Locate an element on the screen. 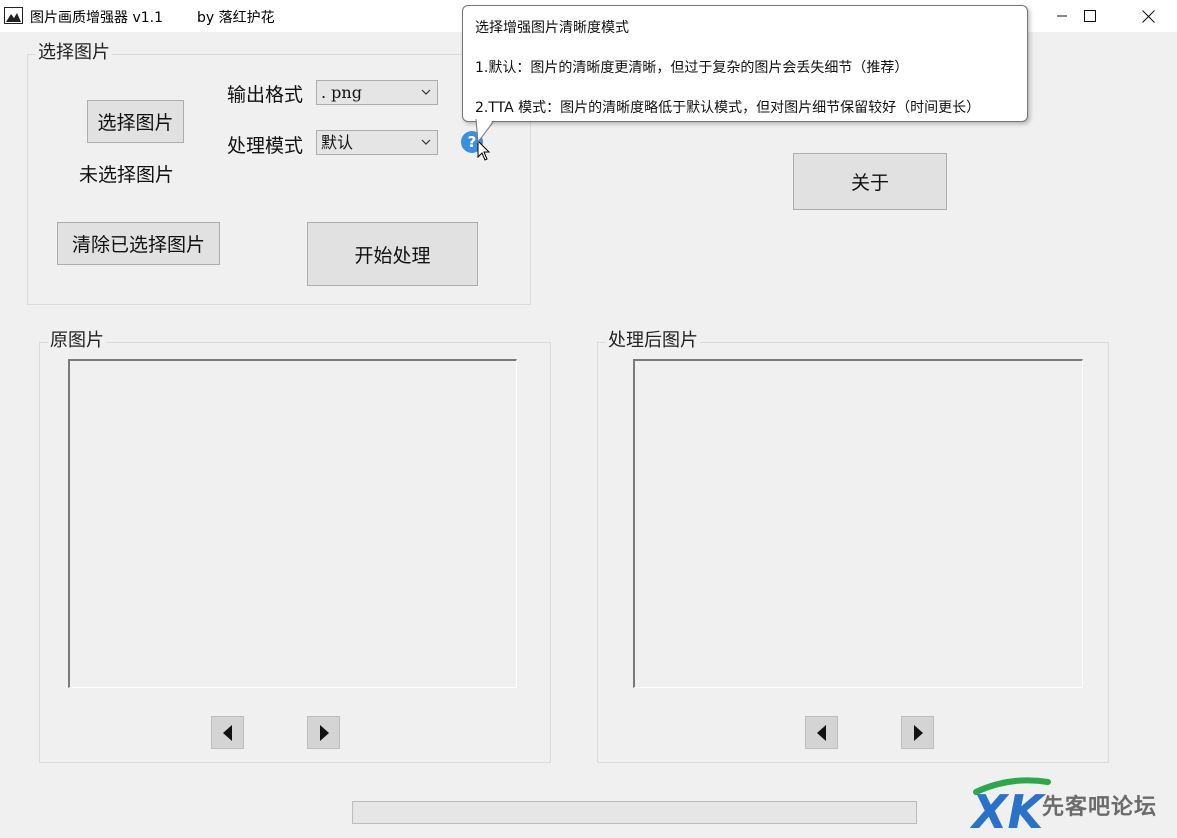 The image size is (1177, 838). clear-selection-button: 清除已选择图片 is located at coordinates (138, 243).